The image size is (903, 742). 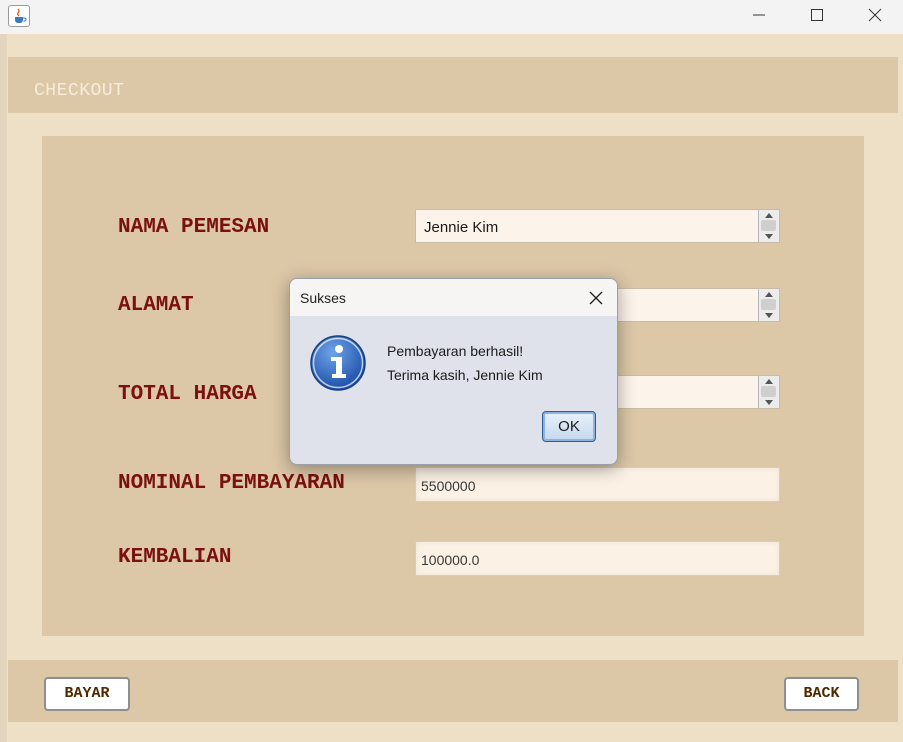 I want to click on ok-button: OK, so click(x=569, y=426).